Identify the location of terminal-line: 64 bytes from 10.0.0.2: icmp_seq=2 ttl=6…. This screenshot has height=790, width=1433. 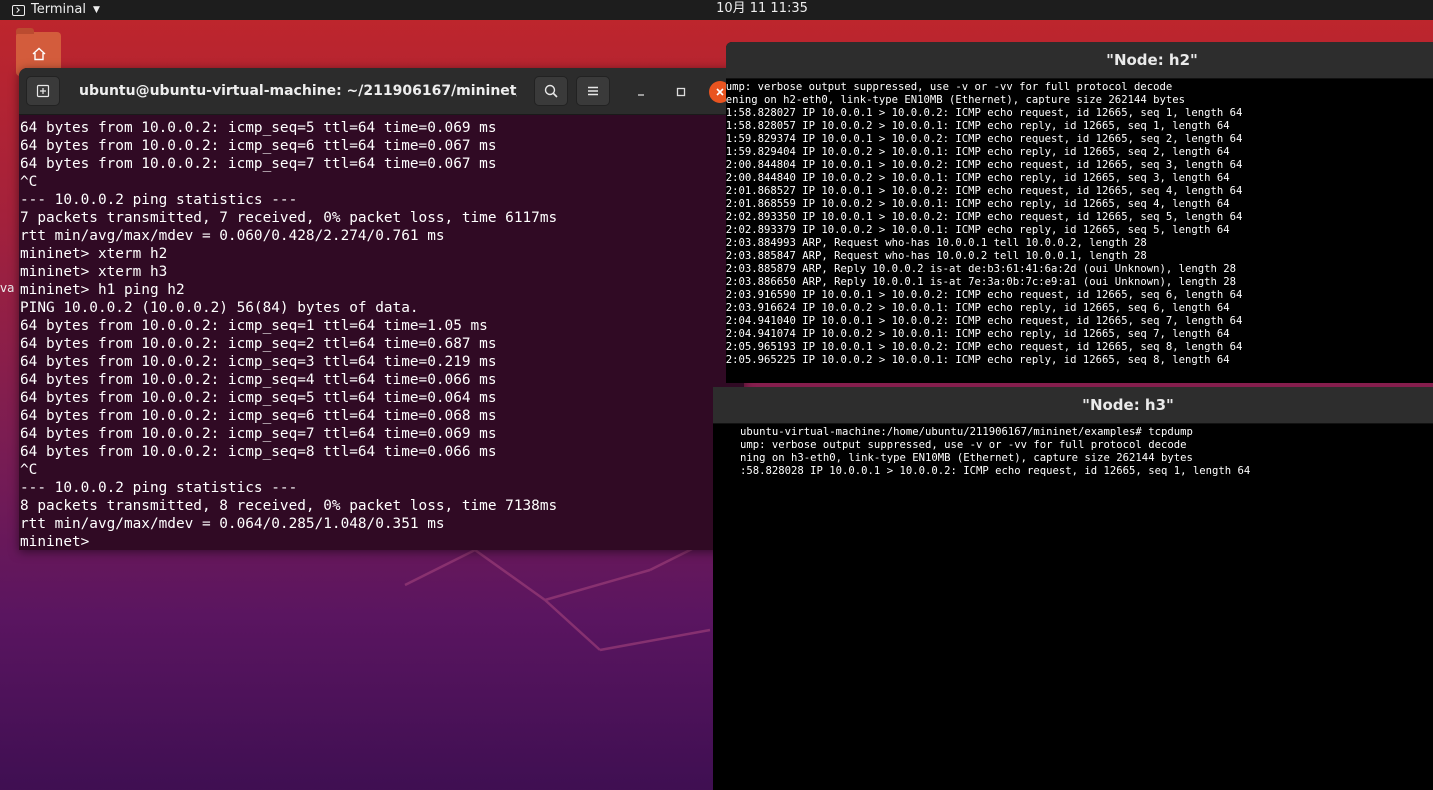
(258, 344).